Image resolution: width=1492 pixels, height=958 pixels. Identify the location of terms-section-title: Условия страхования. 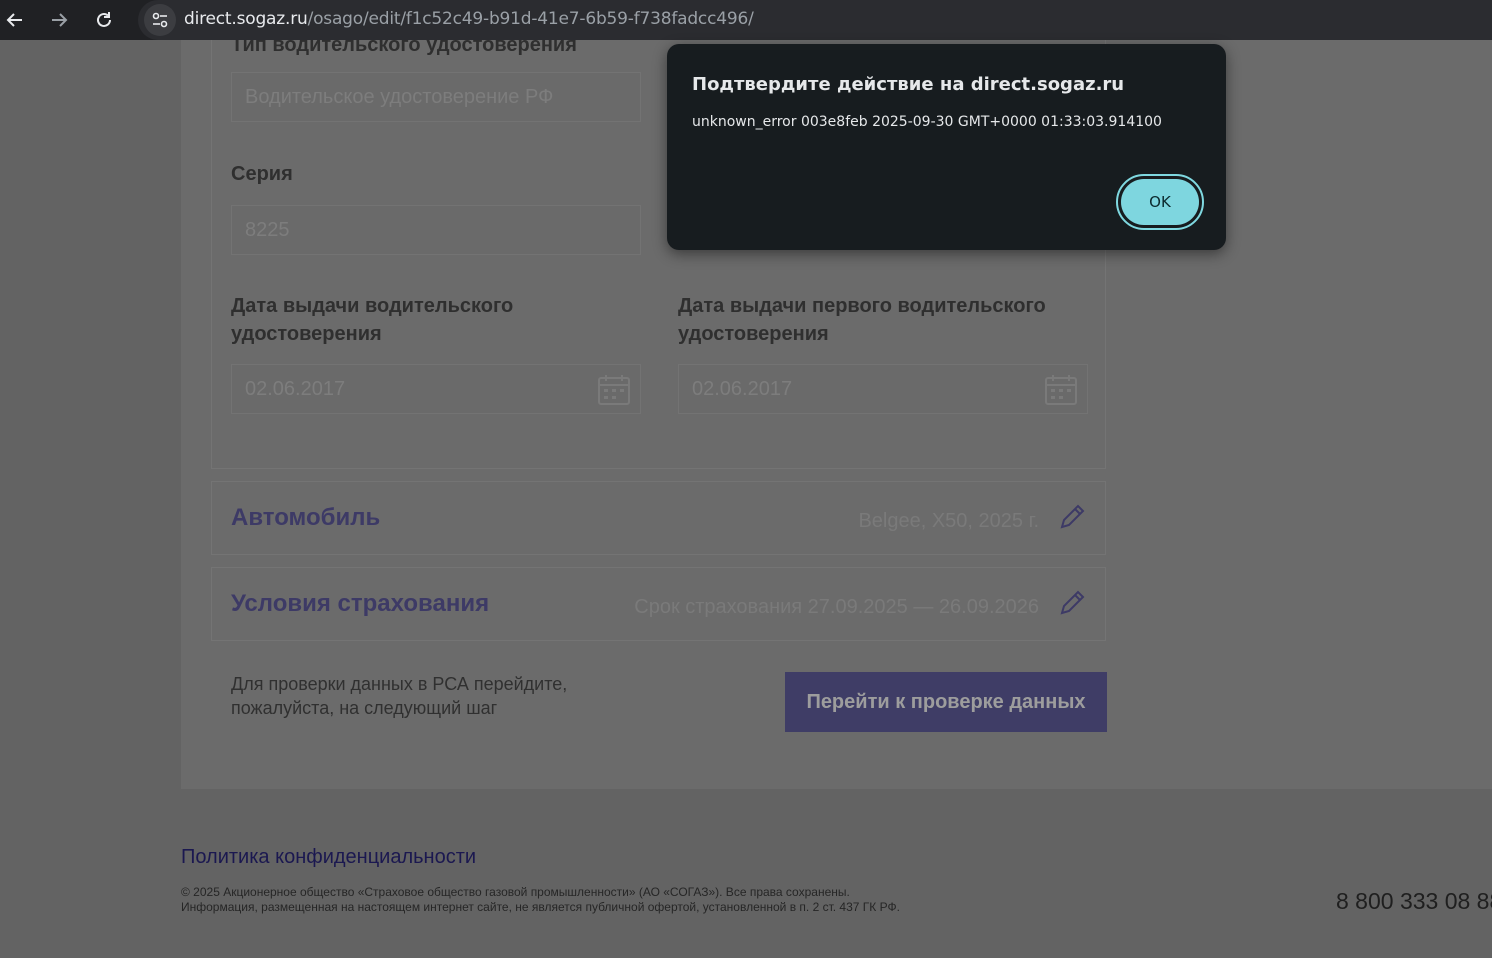
(360, 603).